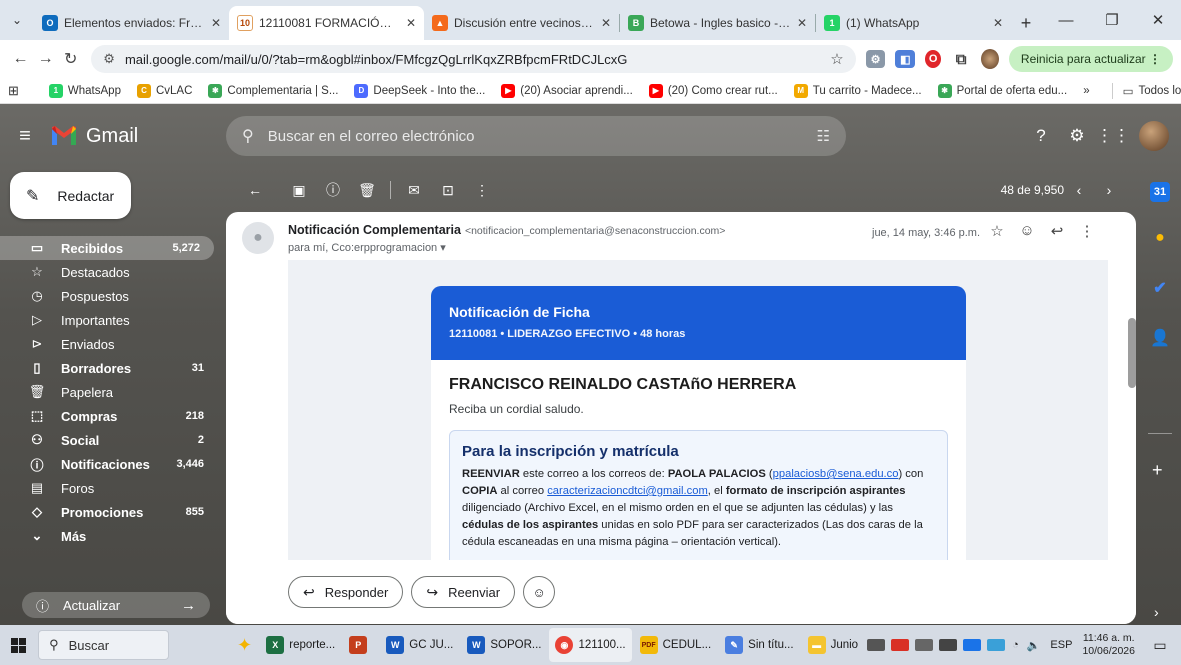  I want to click on taskbar-app: ▬ Junio, so click(833, 645).